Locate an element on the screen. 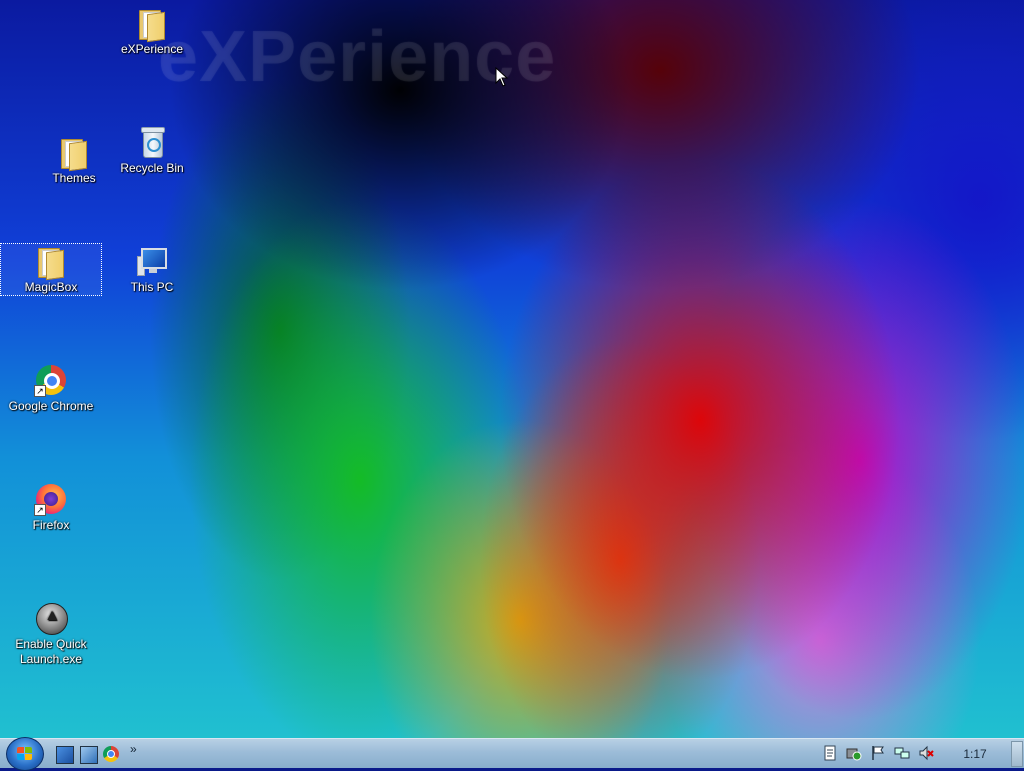  desktop-icon-enable-quick-launch: Enable Quick Launch.exe is located at coordinates (51, 634).